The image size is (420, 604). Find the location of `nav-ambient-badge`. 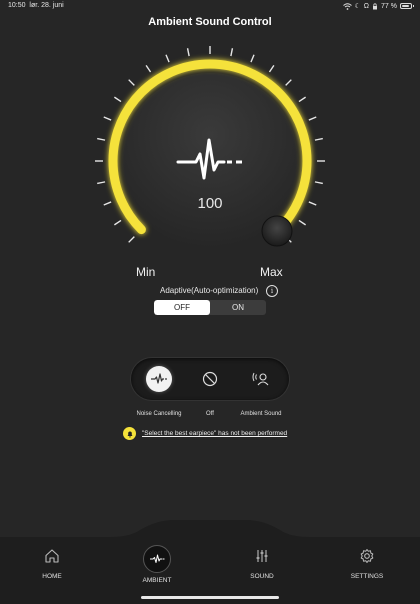

nav-ambient-badge is located at coordinates (157, 559).